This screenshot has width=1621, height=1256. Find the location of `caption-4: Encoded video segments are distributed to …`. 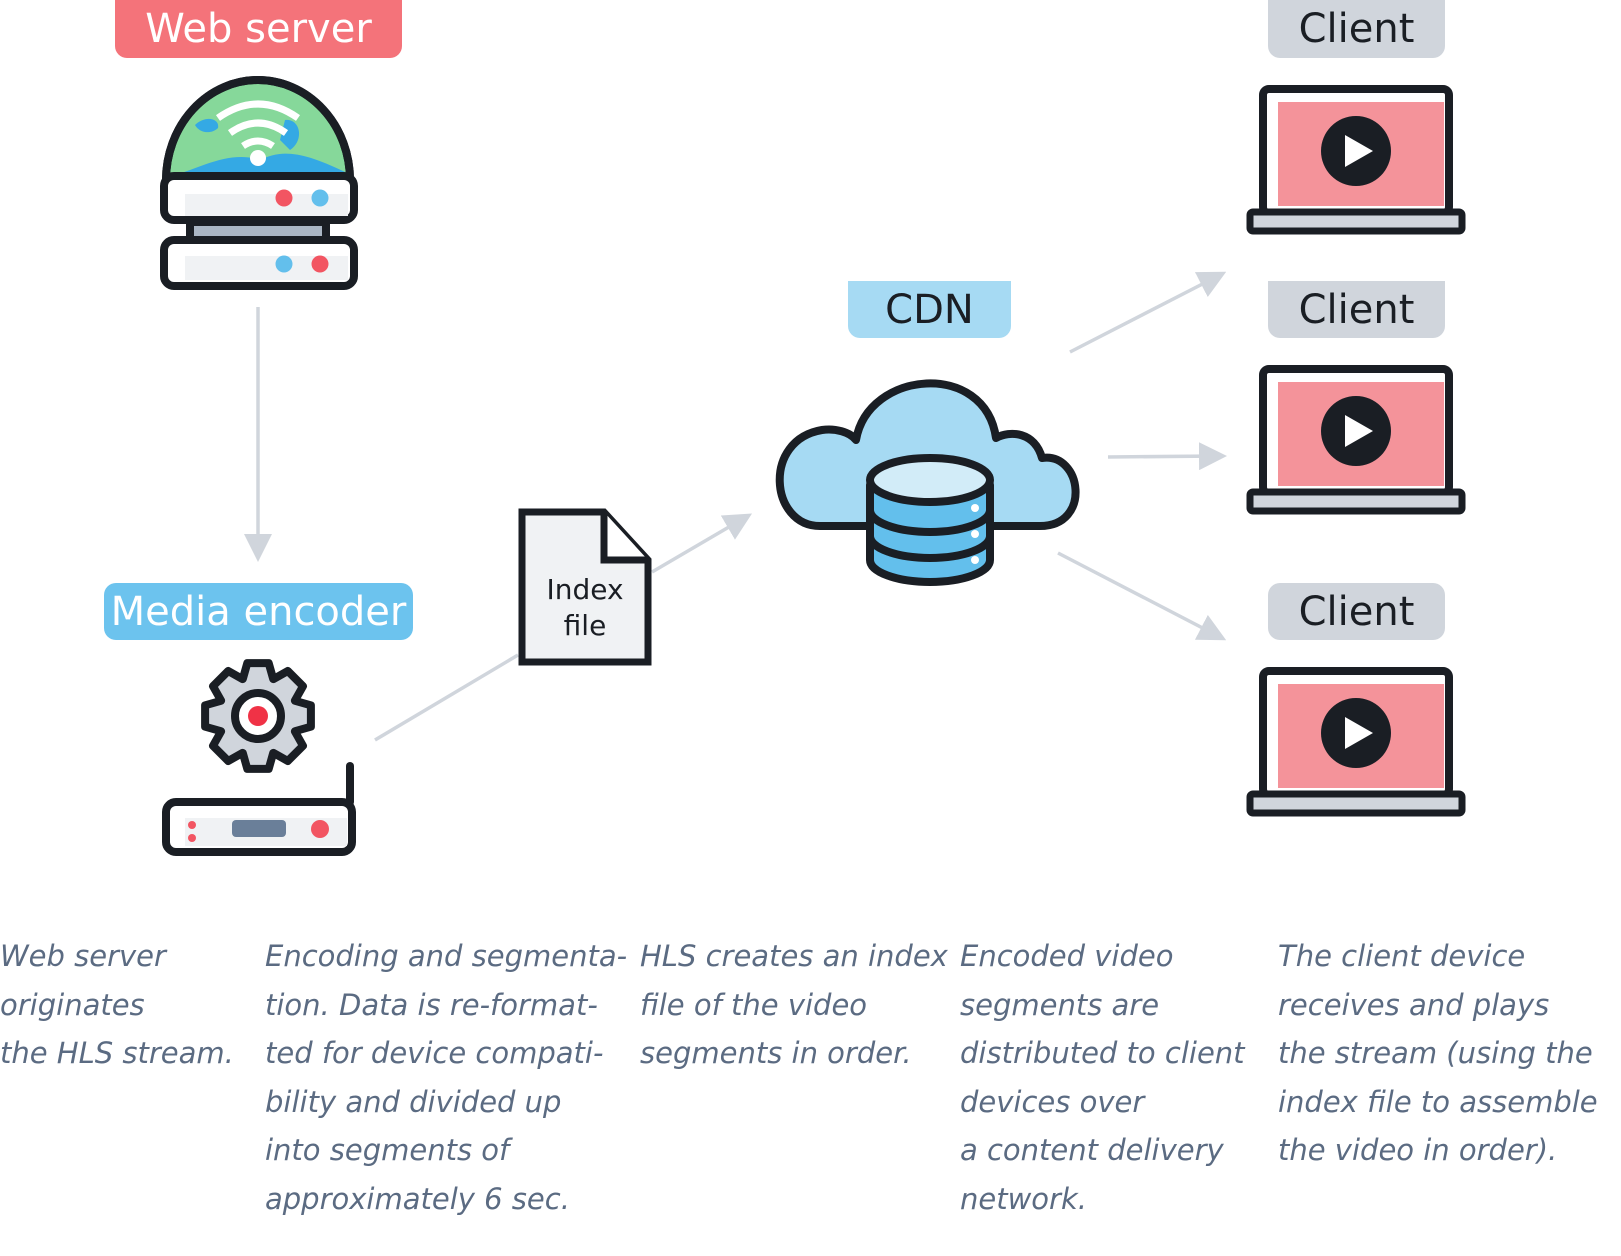

caption-4: Encoded video segments are distributed to … is located at coordinates (1102, 1077).